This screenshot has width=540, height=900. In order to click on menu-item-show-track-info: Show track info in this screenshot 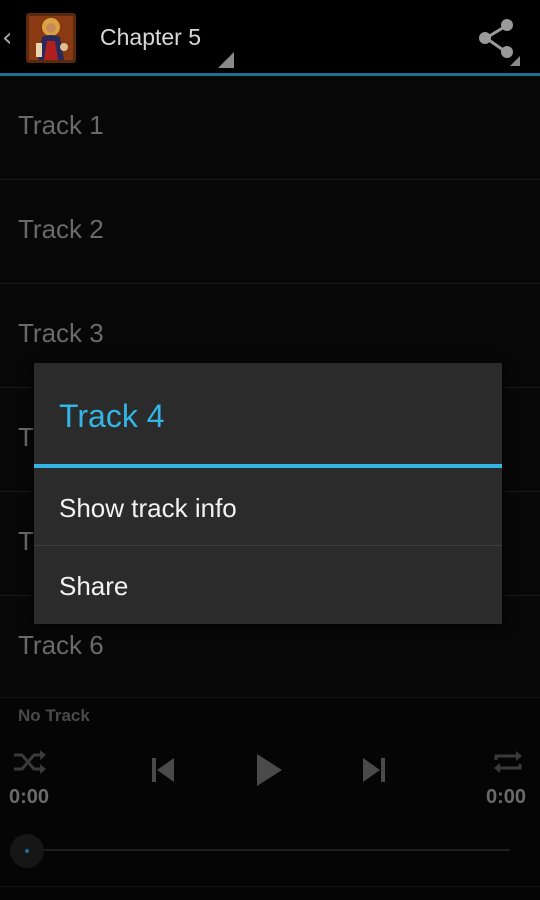, I will do `click(268, 506)`.